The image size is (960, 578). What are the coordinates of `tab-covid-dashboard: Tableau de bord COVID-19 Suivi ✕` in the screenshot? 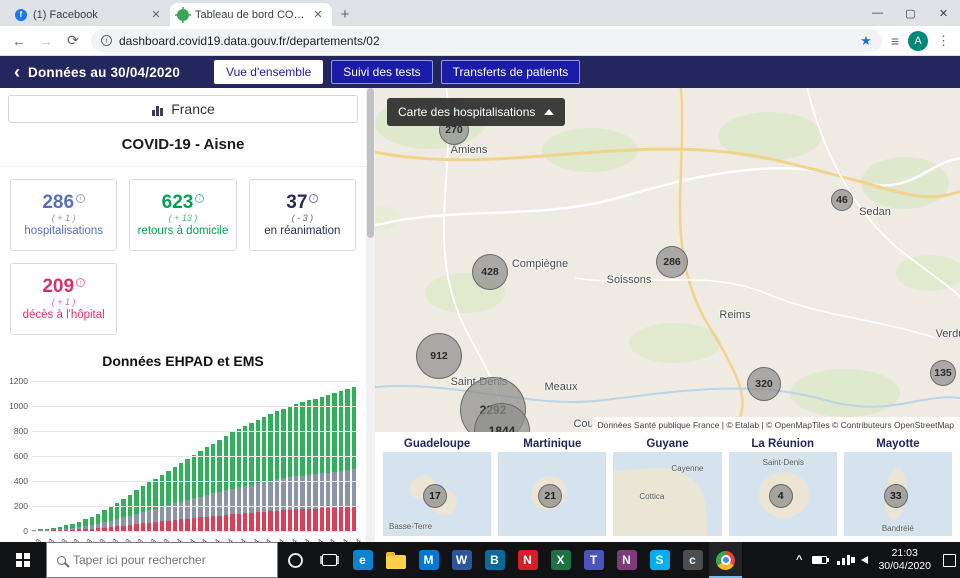 It's located at (251, 14).